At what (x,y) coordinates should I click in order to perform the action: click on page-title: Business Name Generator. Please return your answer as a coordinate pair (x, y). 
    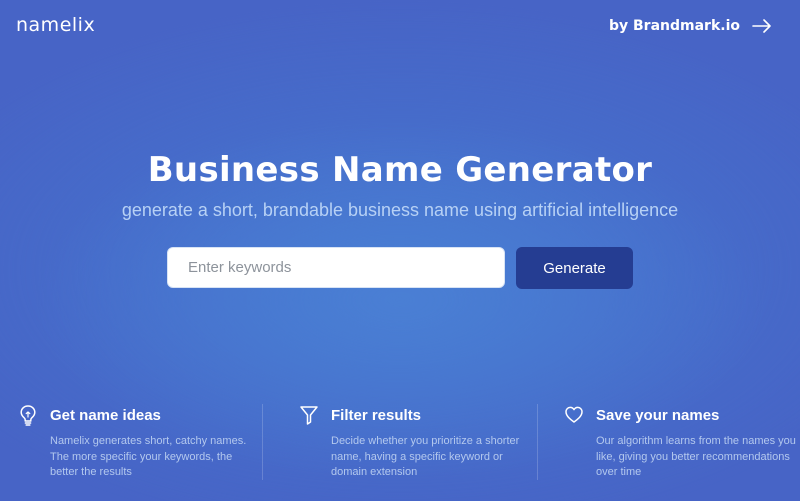
    Looking at the image, I should click on (400, 170).